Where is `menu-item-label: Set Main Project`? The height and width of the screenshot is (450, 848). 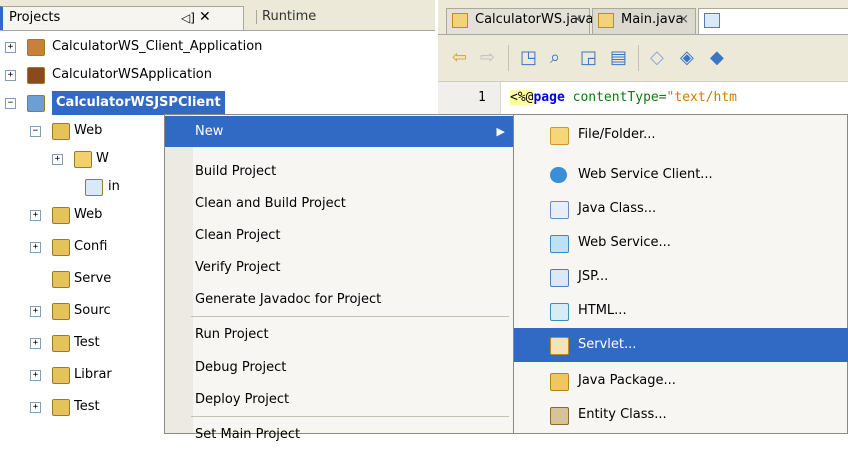 menu-item-label: Set Main Project is located at coordinates (248, 434).